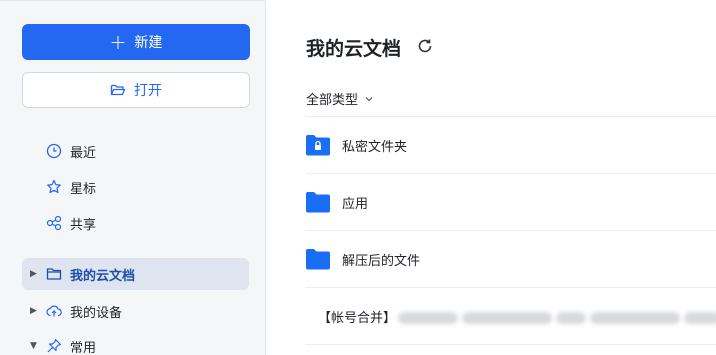 The image size is (716, 355). I want to click on sidebar-item-my-cloud-docs: ▶ 我的云文档, so click(135, 274).